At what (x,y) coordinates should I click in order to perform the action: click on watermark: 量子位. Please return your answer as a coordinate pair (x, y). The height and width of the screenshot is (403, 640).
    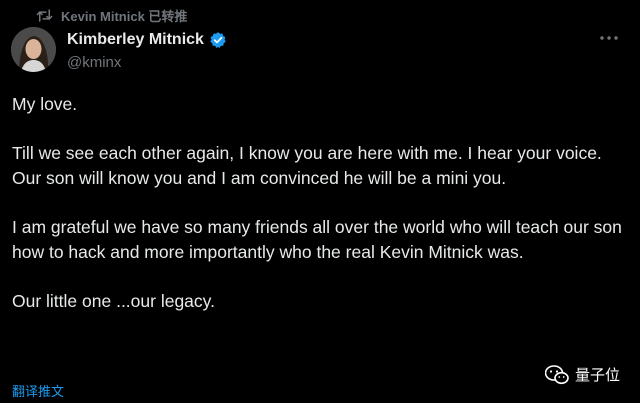
    Looking at the image, I should click on (582, 374).